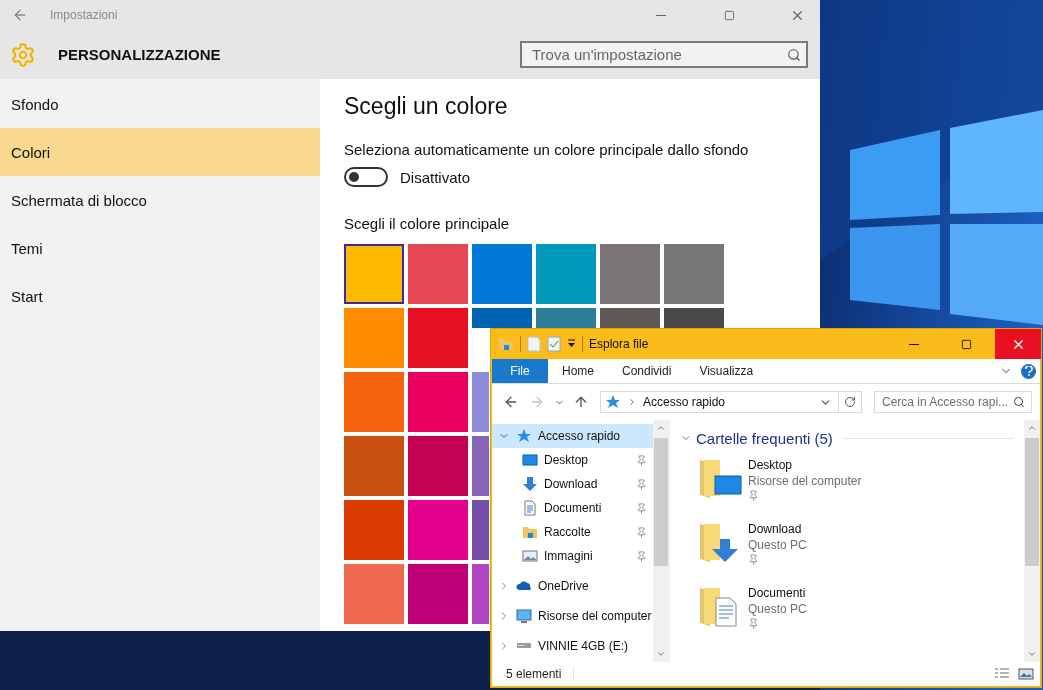  What do you see at coordinates (160, 152) in the screenshot?
I see `nav-item: Colori` at bounding box center [160, 152].